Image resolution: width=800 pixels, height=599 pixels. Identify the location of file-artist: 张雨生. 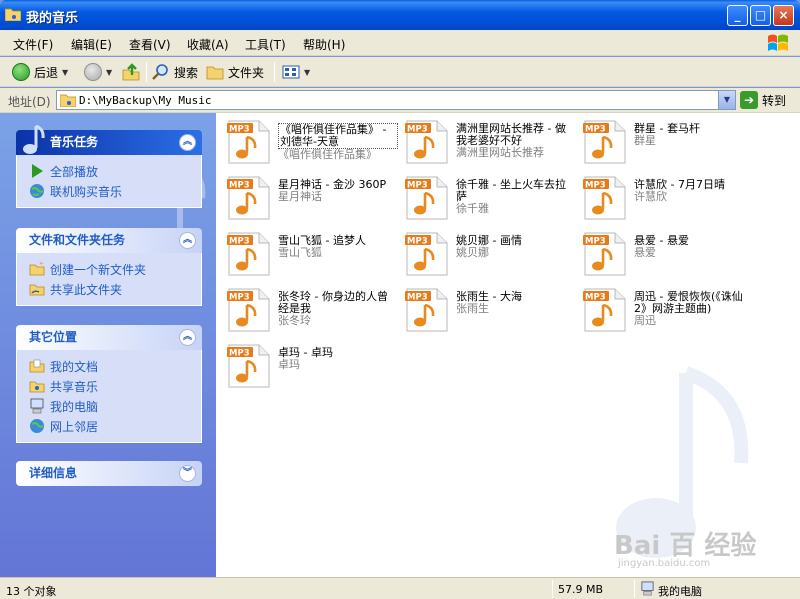
(472, 308).